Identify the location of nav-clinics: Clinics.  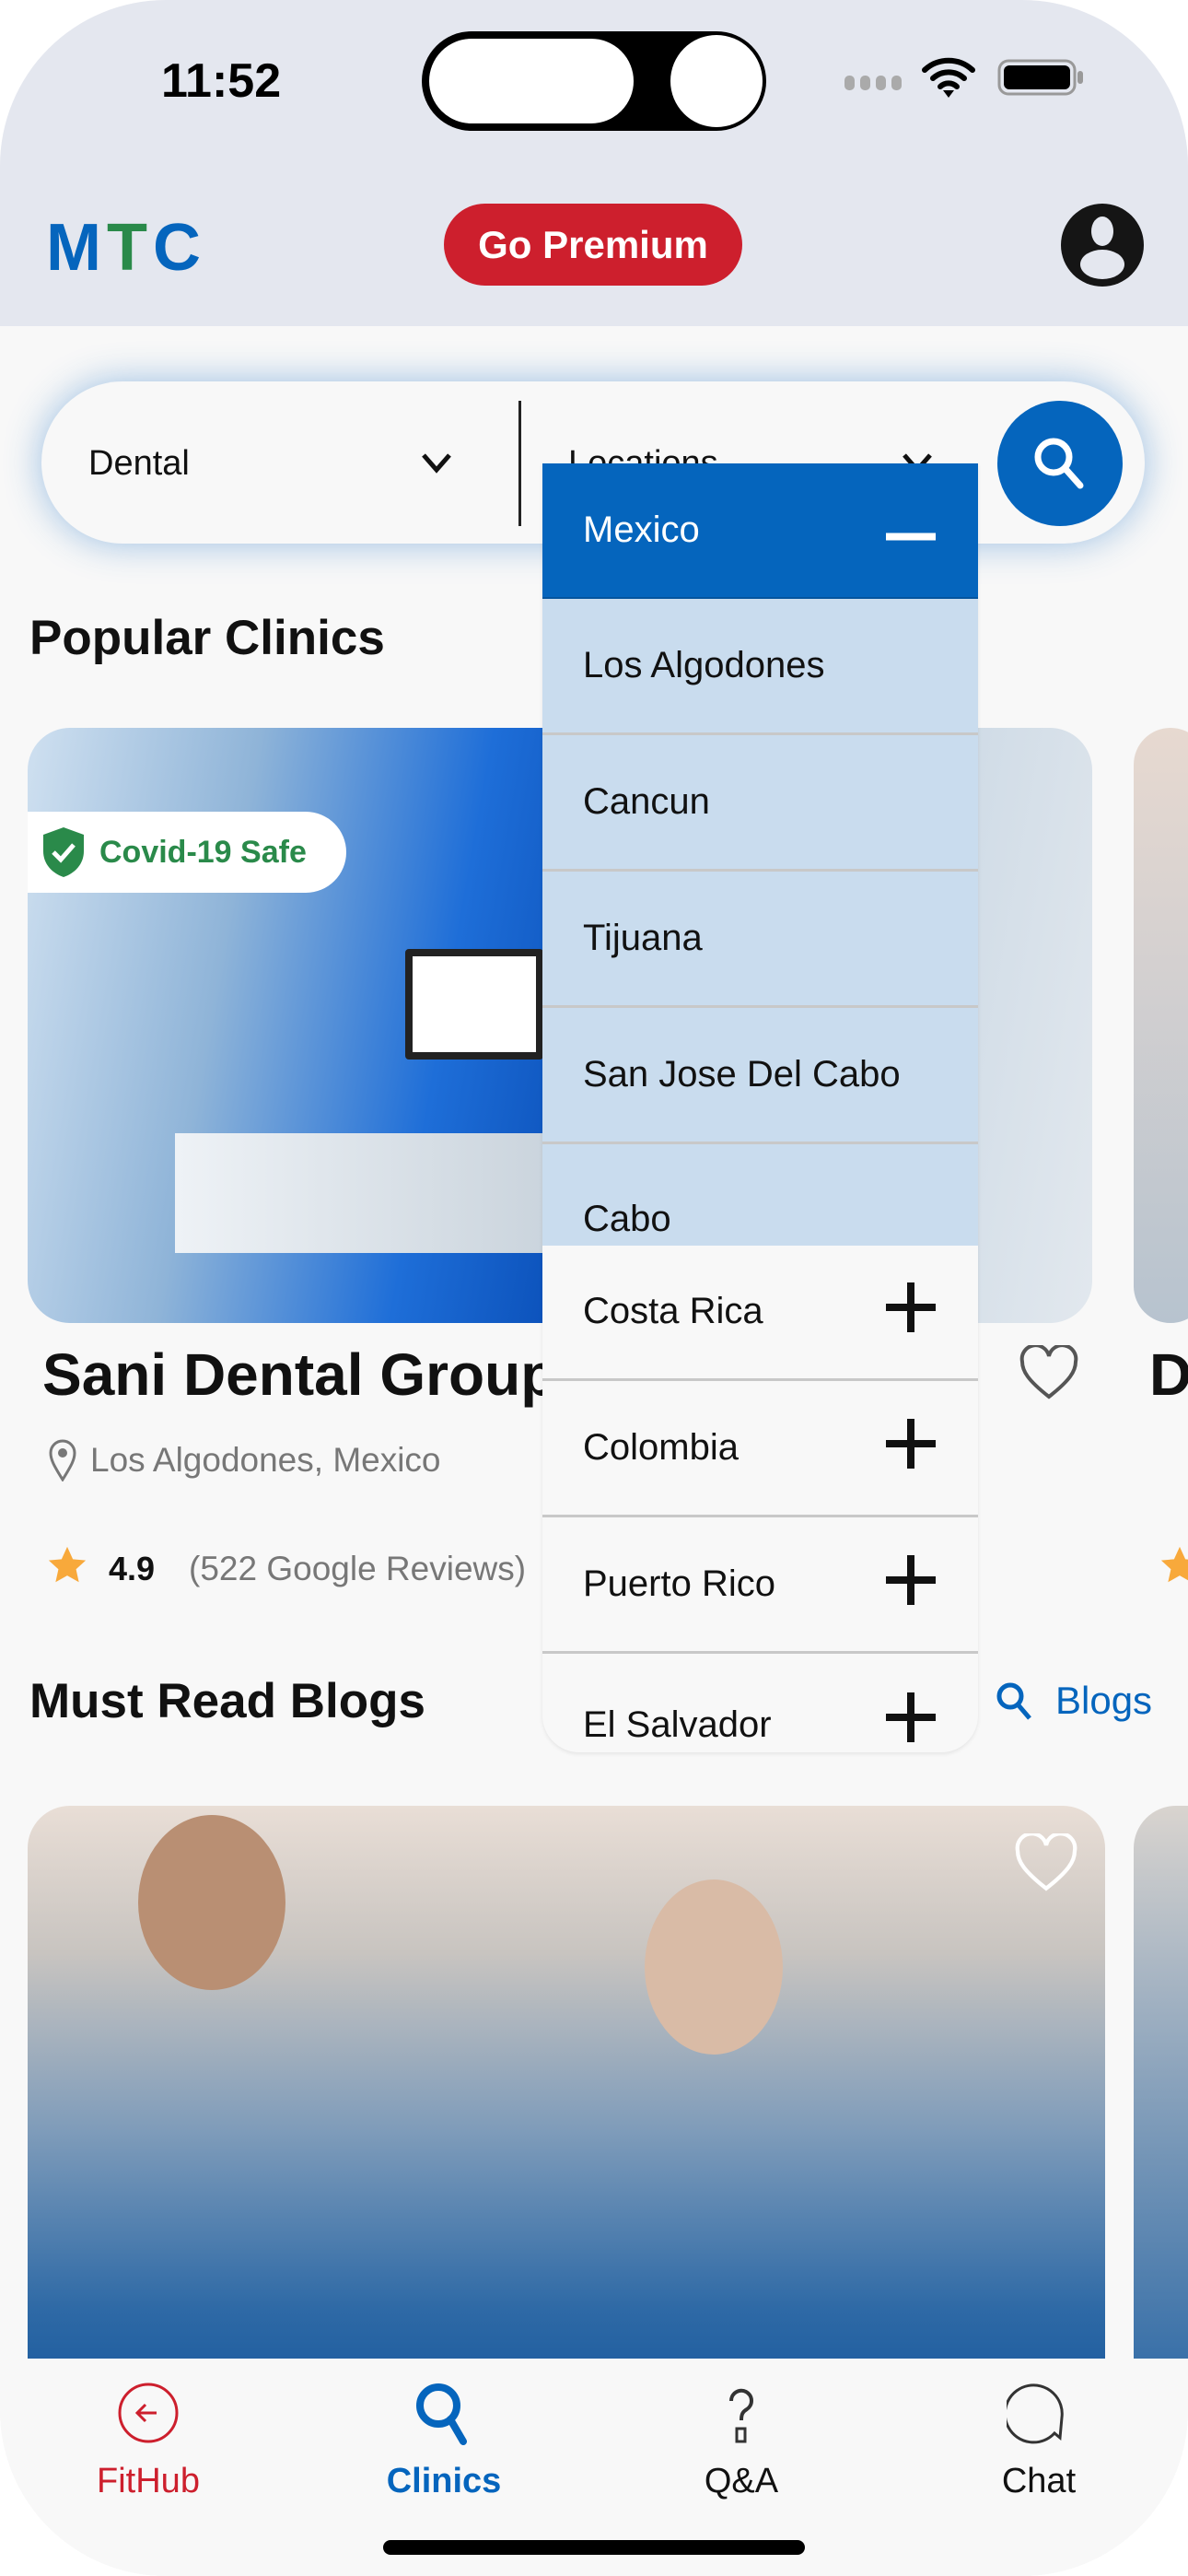
(444, 2441).